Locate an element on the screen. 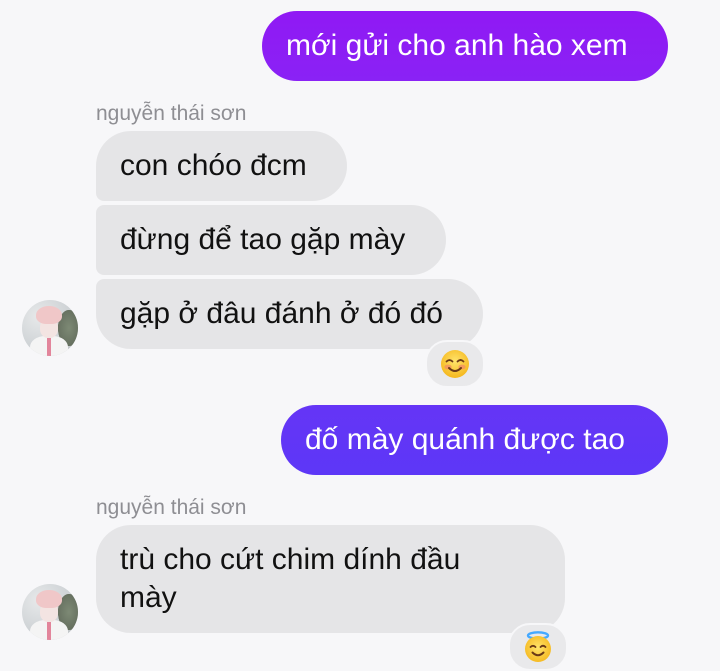 The height and width of the screenshot is (671, 720). outgoing-message-bubble: đố mày quánh được tao is located at coordinates (474, 440).